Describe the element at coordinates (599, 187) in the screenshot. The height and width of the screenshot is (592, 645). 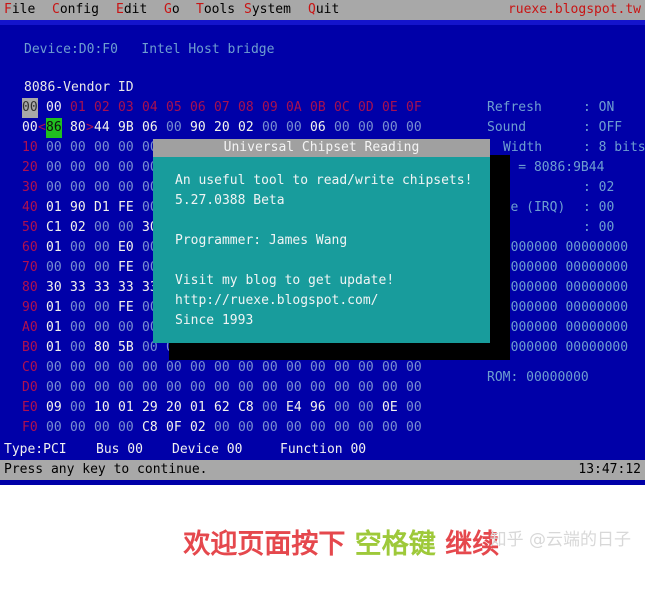
I see `id-value: : 02` at that location.